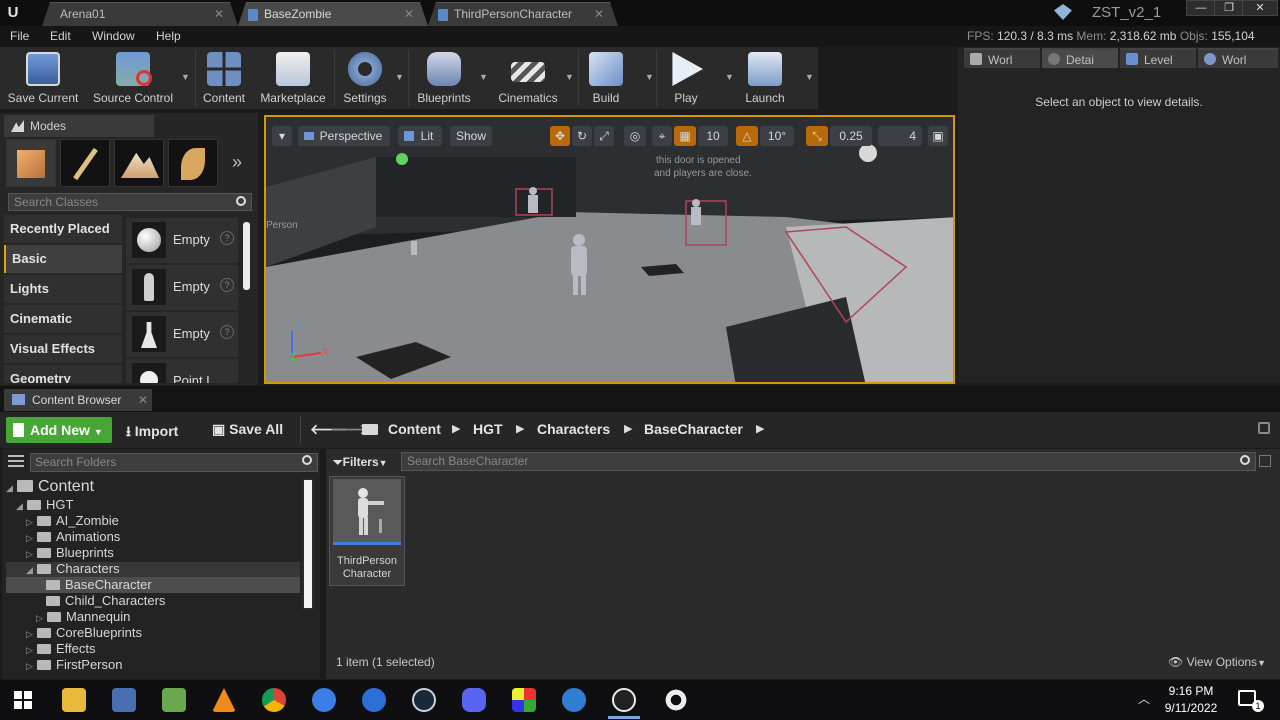  Describe the element at coordinates (1238, 58) in the screenshot. I see `tab-world-settings: Worl` at that location.